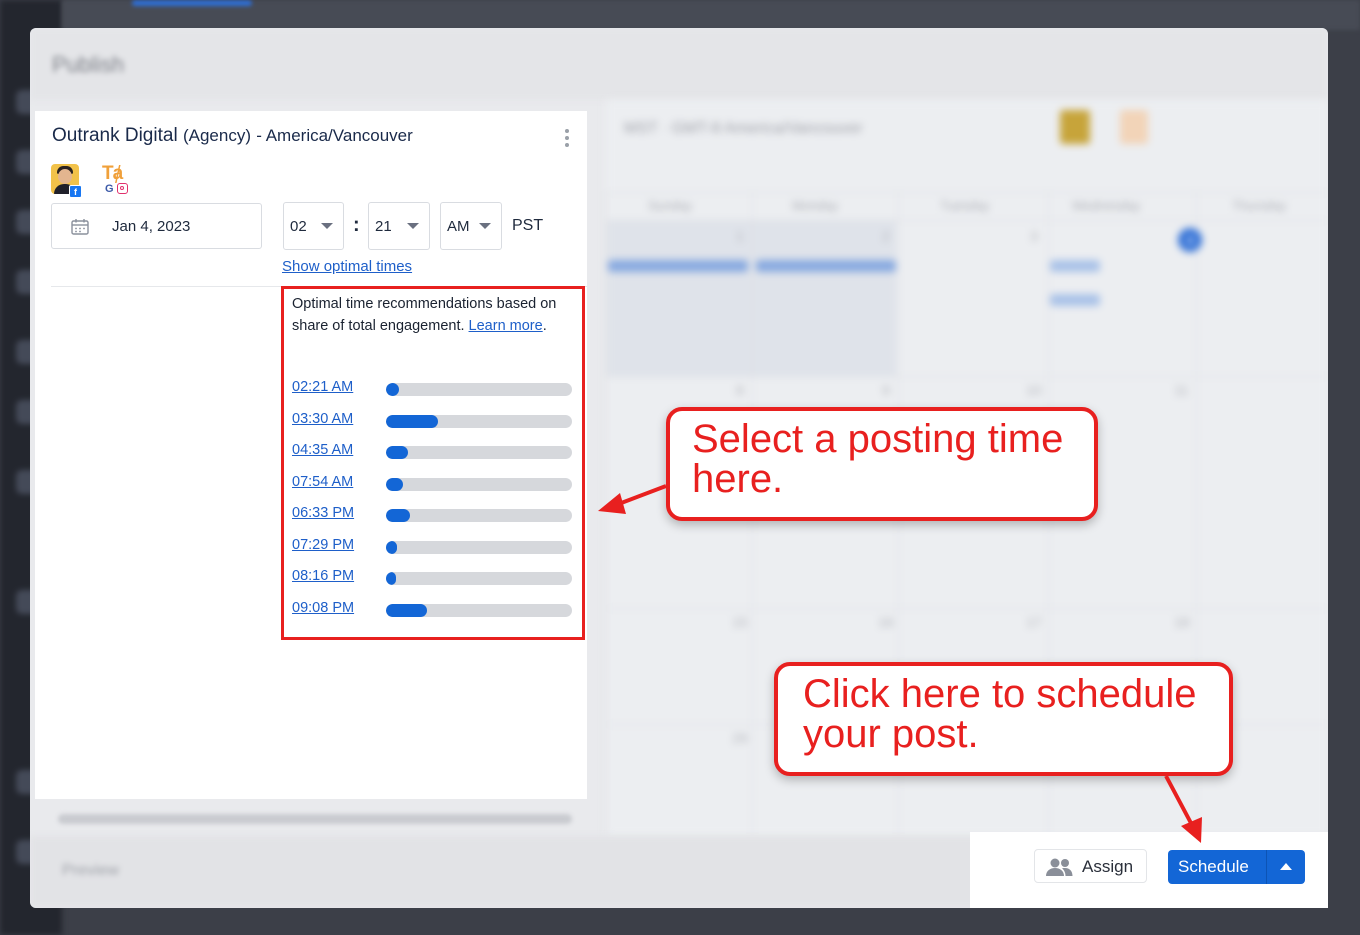 Image resolution: width=1360 pixels, height=935 pixels. Describe the element at coordinates (323, 513) in the screenshot. I see `optimal-time-link: 06:33 PM` at that location.